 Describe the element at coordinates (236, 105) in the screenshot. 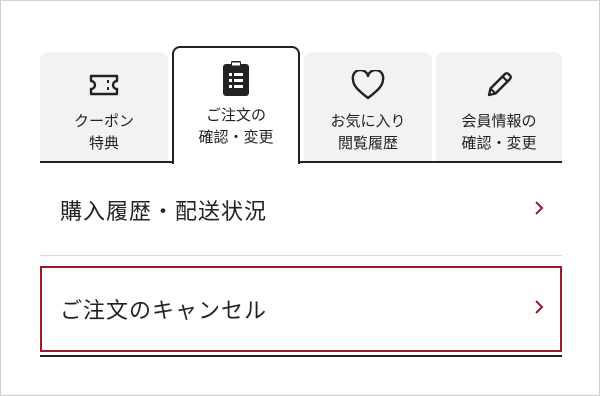

I see `tab-order-confirm: ご注文の 確認・変更` at that location.